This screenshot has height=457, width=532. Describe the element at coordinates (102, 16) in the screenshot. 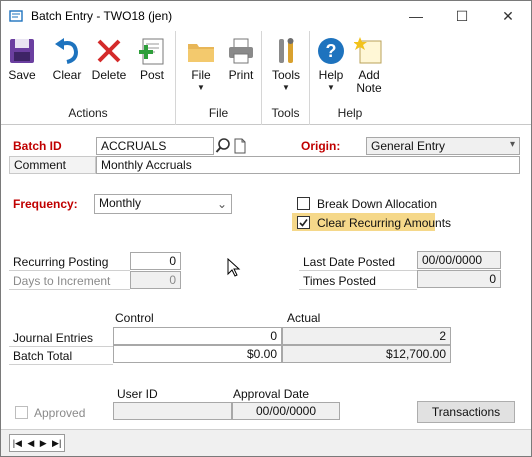

I see `window-title: Batch Entry - TWO18 (jen)` at that location.